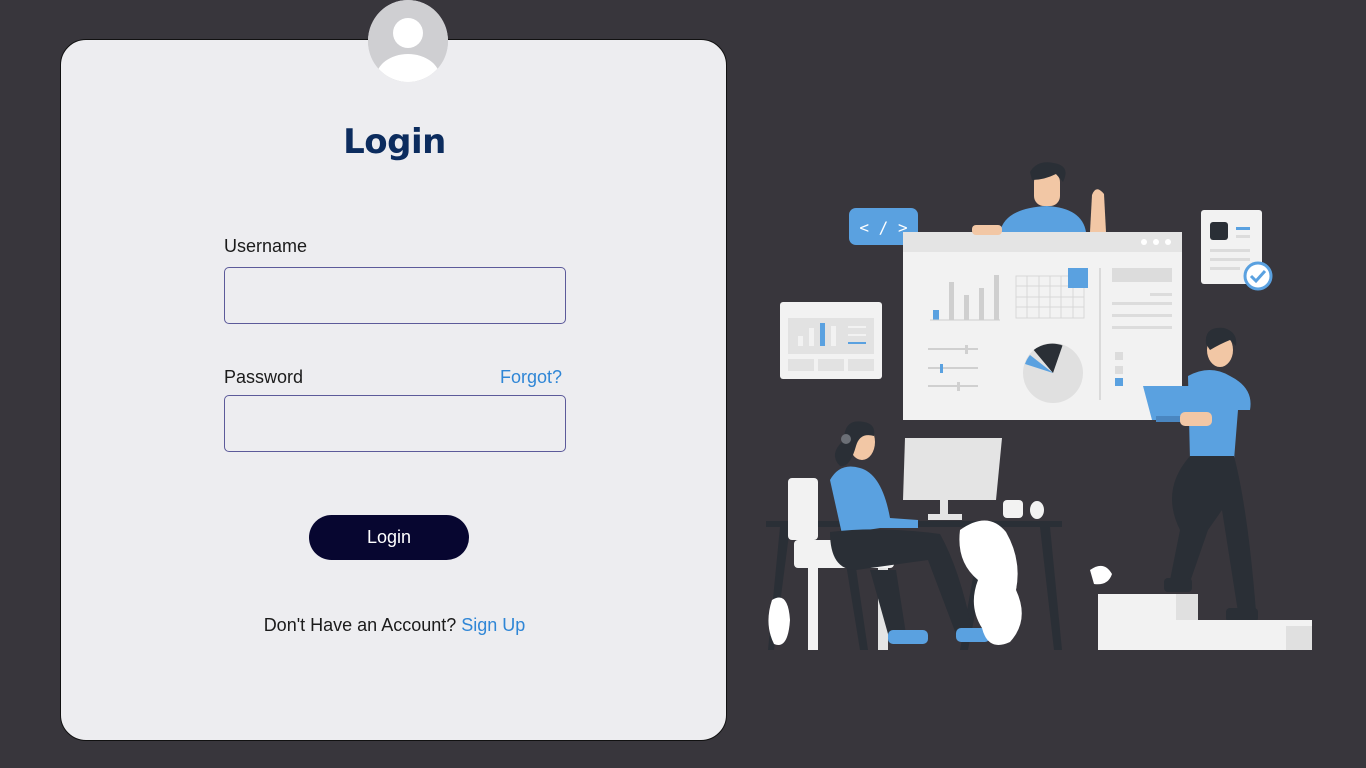 This screenshot has width=1366, height=768. I want to click on document-check-icon, so click(1237, 250).